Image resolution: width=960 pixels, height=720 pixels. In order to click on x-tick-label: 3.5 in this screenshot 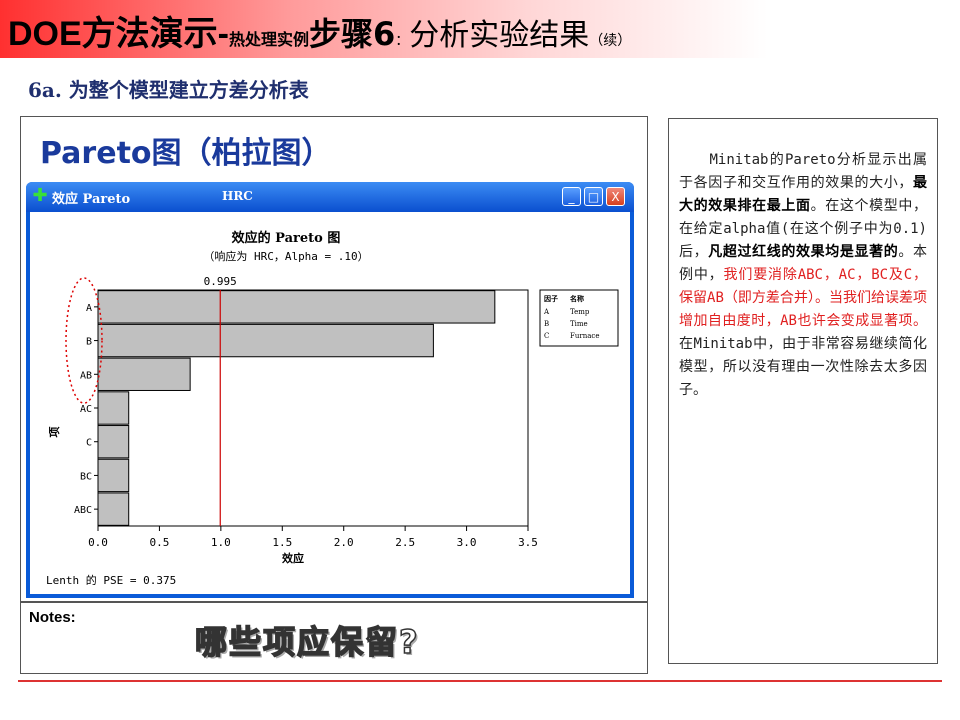, I will do `click(528, 542)`.